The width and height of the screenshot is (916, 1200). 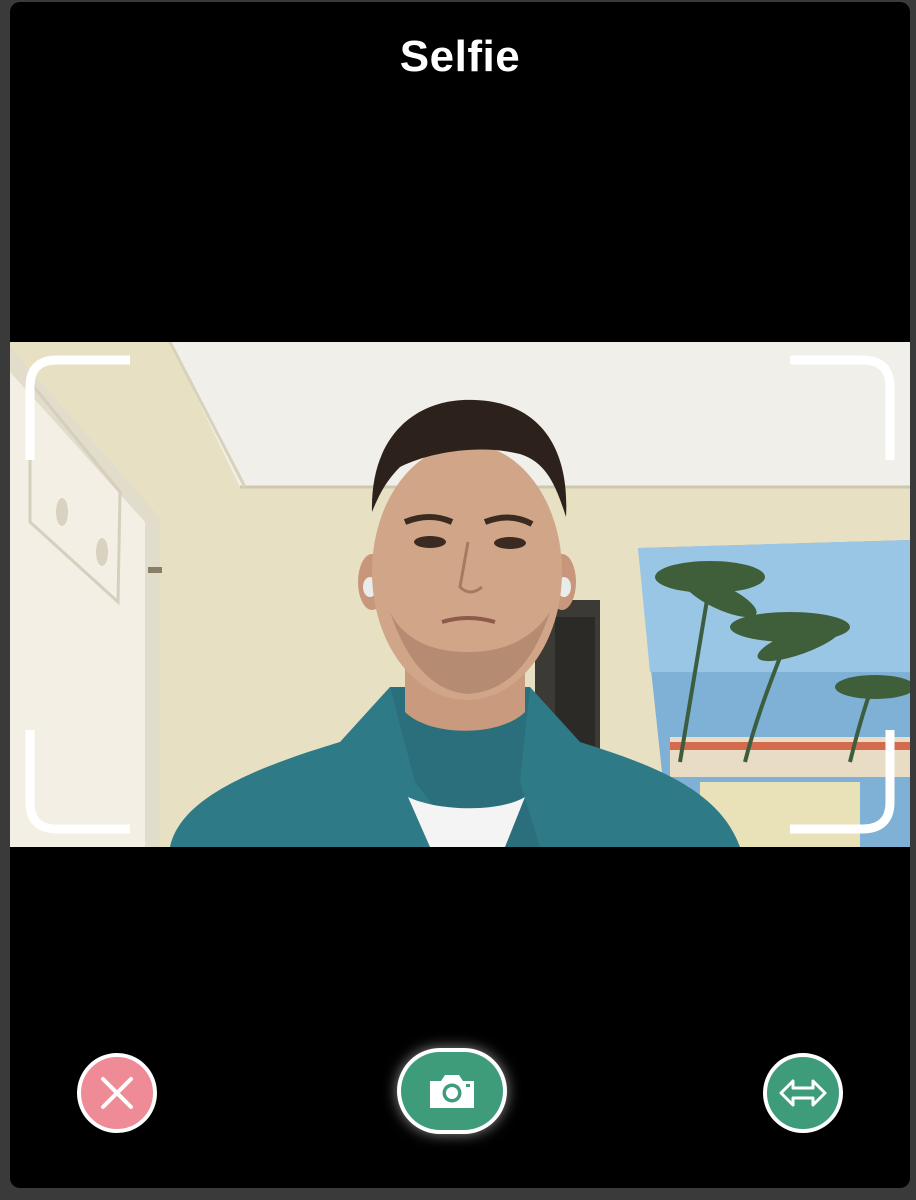 I want to click on page-title: Selfie, so click(x=460, y=56).